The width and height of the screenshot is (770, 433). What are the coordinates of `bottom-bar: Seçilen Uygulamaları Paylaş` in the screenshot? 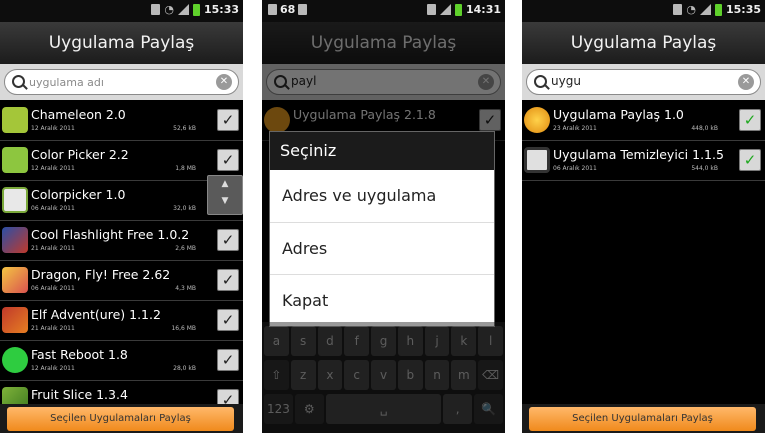 It's located at (121, 418).